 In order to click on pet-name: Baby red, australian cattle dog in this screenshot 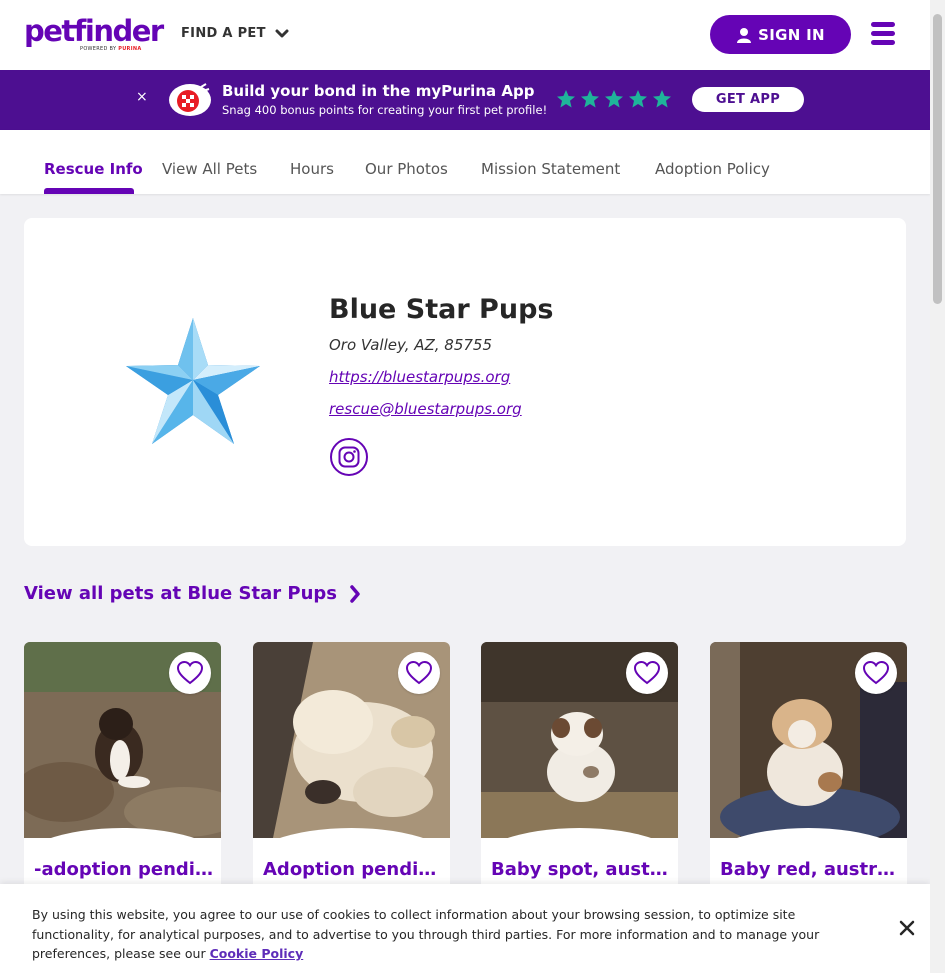, I will do `click(810, 869)`.